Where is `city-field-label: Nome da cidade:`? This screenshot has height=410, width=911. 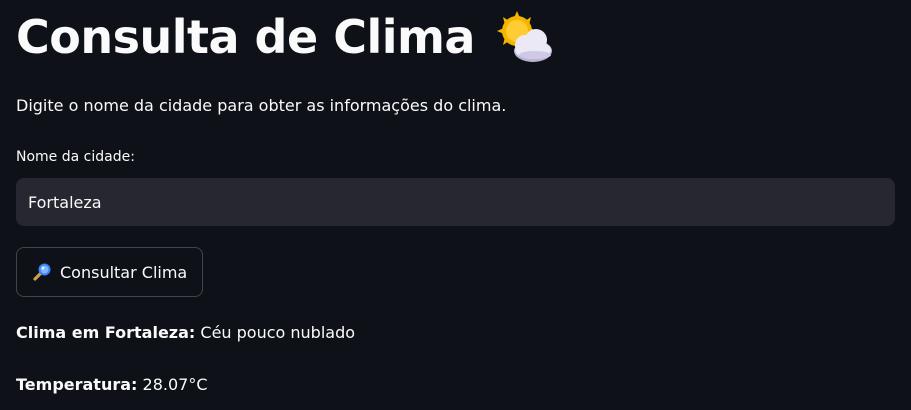
city-field-label: Nome da cidade: is located at coordinates (75, 157).